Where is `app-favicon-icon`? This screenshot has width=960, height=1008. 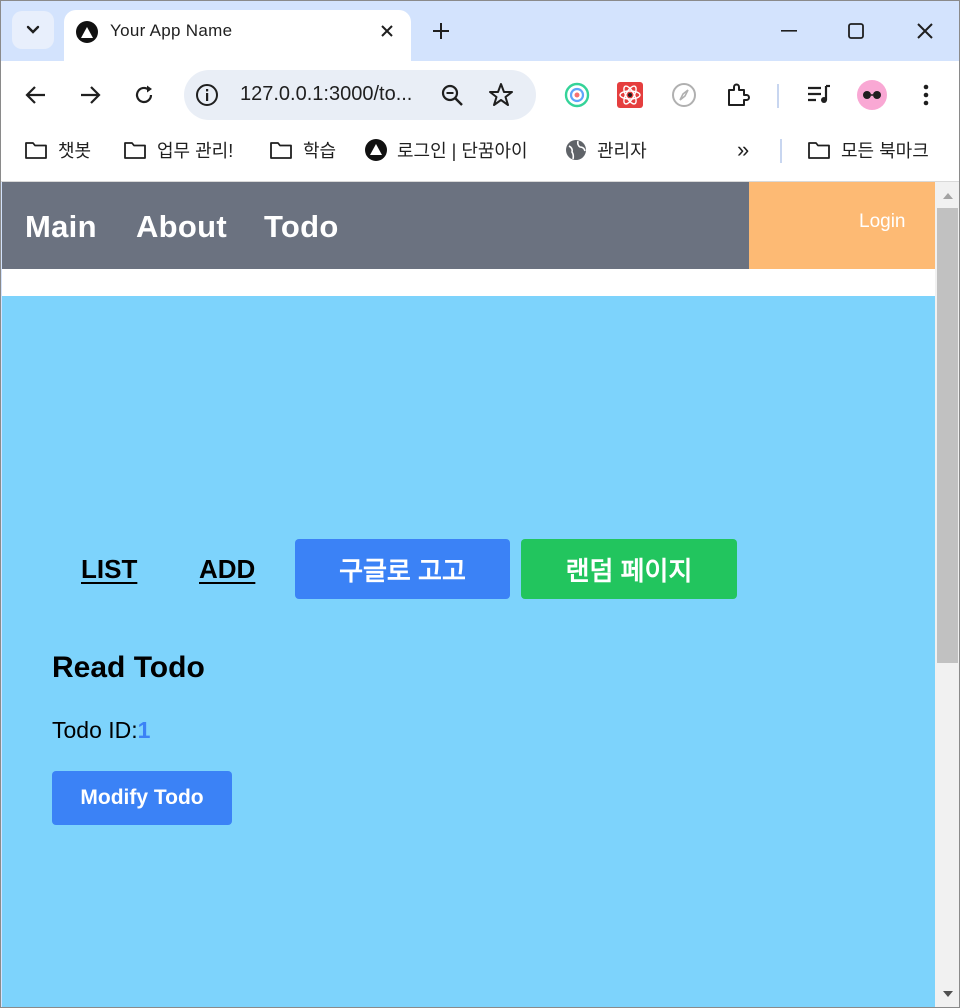 app-favicon-icon is located at coordinates (87, 32).